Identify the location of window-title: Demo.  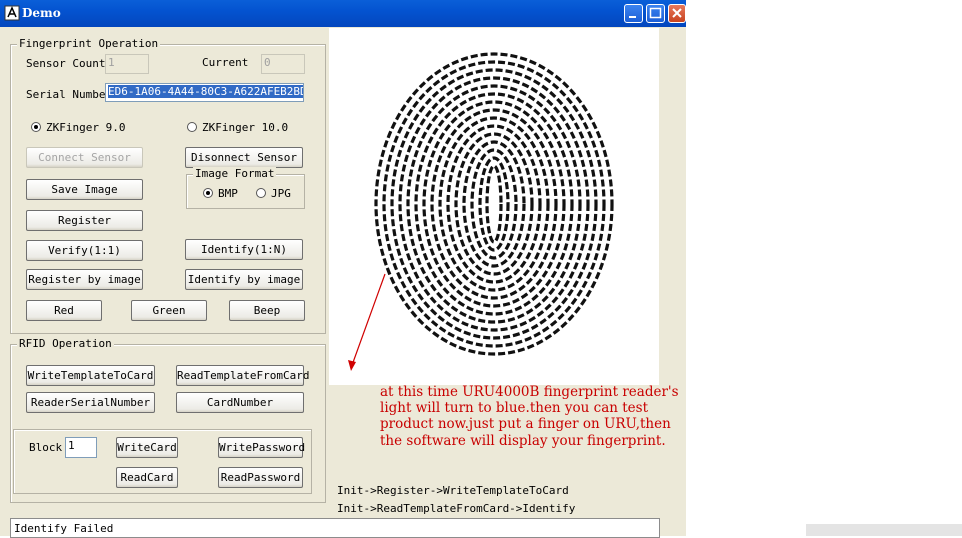
(41, 13).